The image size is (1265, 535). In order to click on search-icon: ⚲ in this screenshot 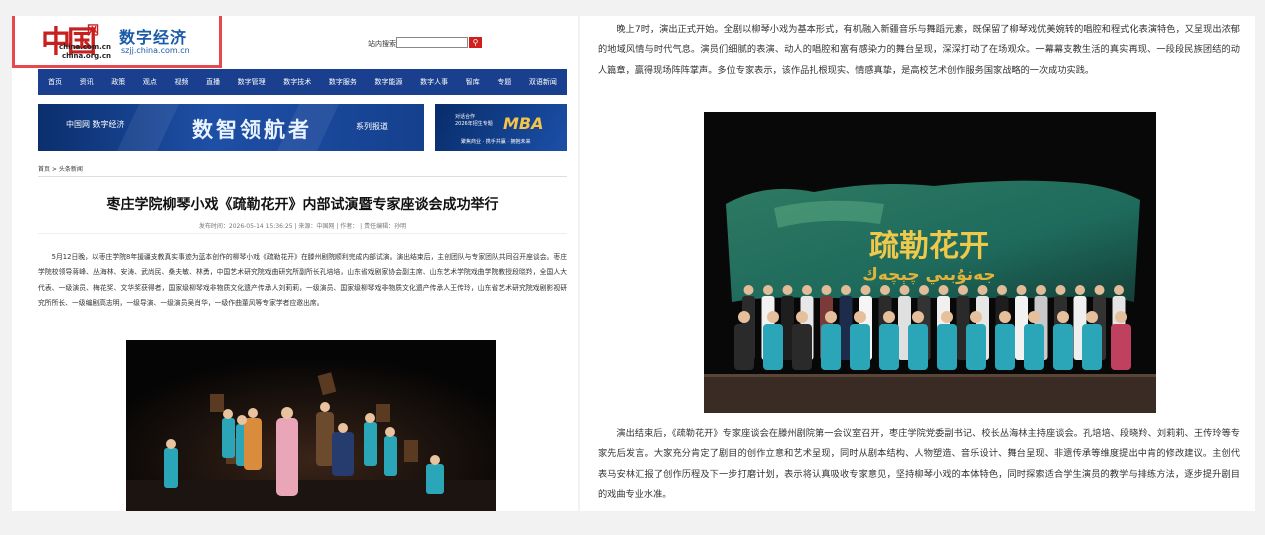, I will do `click(475, 42)`.